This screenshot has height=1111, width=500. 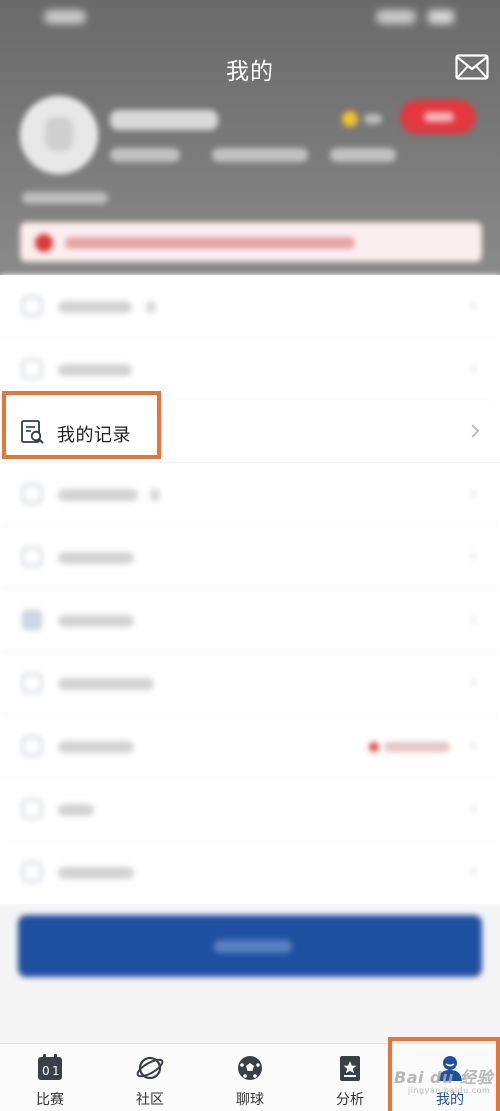 I want to click on stat-fans, so click(x=363, y=155).